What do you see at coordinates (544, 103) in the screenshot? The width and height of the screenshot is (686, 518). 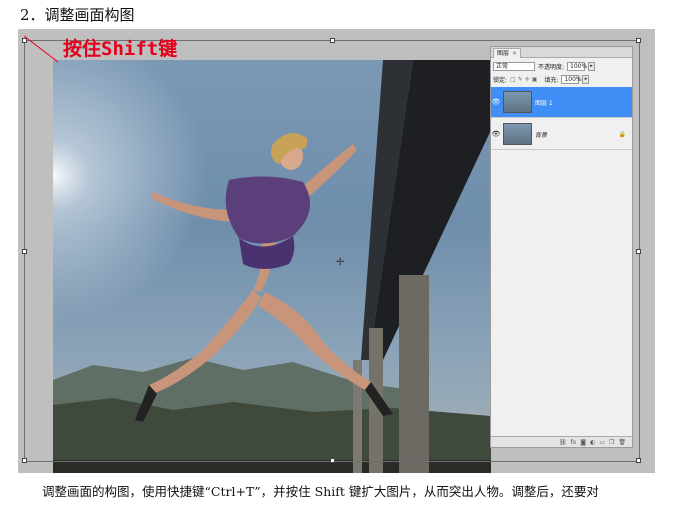 I see `layer-name: 图层 1` at bounding box center [544, 103].